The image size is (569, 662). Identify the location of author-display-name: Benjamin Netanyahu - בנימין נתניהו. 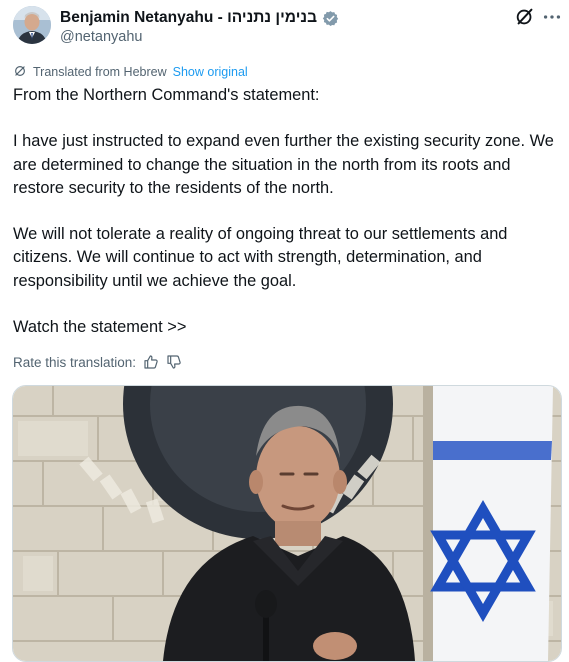
(188, 18).